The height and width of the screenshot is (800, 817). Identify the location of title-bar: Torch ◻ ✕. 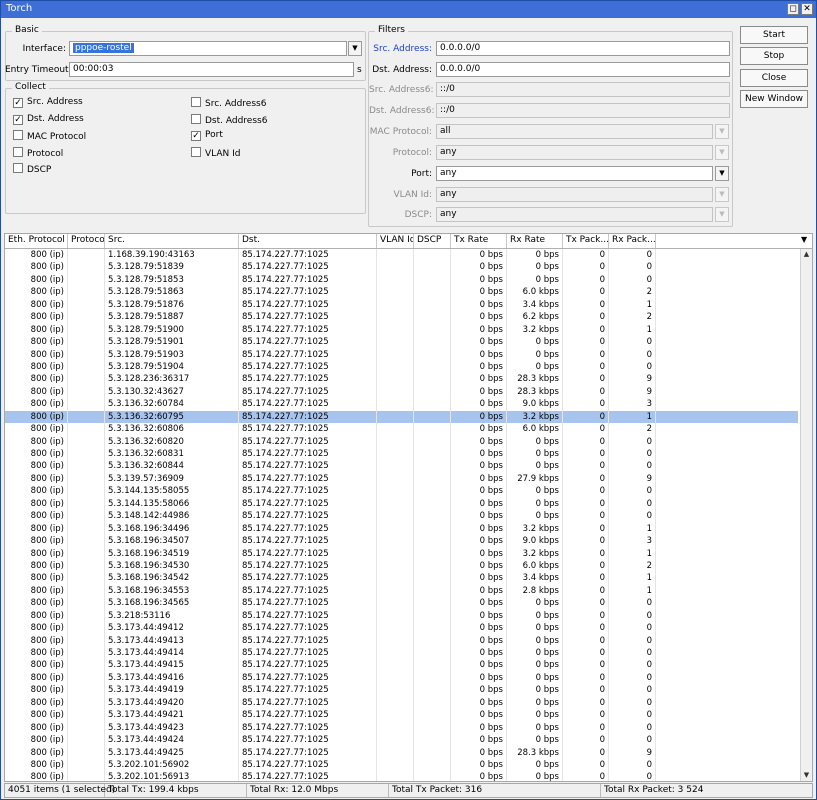
(408, 9).